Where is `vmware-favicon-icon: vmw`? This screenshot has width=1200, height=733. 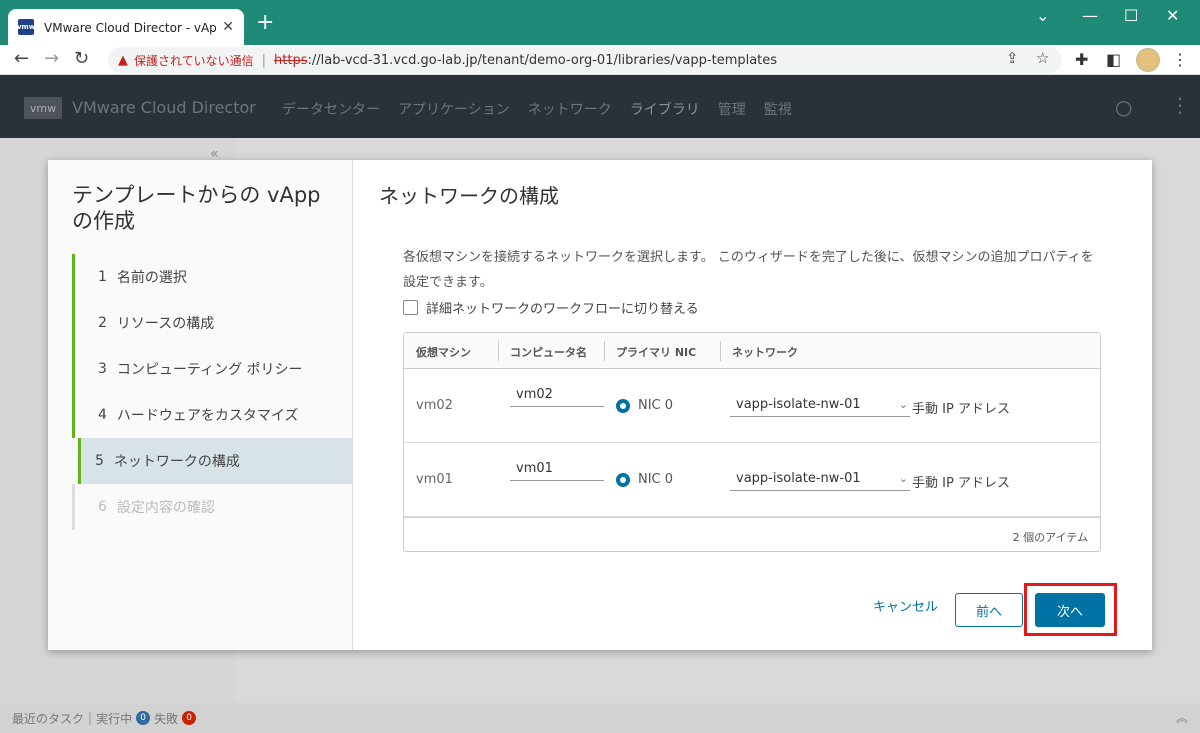 vmware-favicon-icon: vmw is located at coordinates (26, 27).